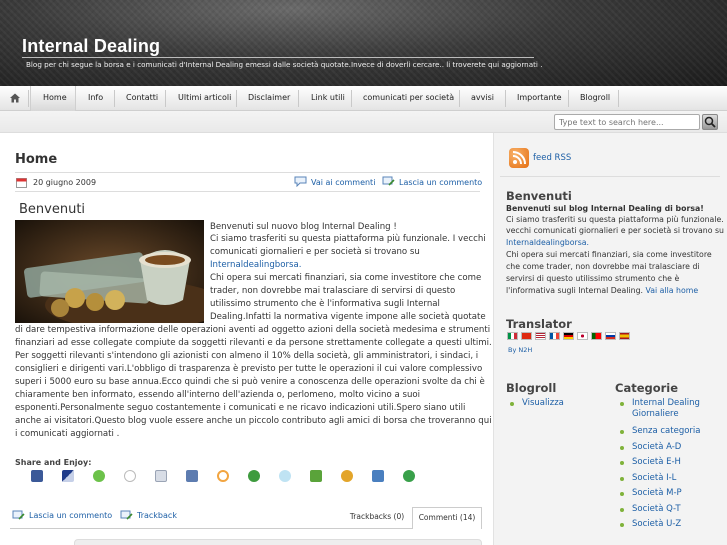 The width and height of the screenshot is (727, 545). What do you see at coordinates (91, 46) in the screenshot?
I see `site-title: Internal Dealing` at bounding box center [91, 46].